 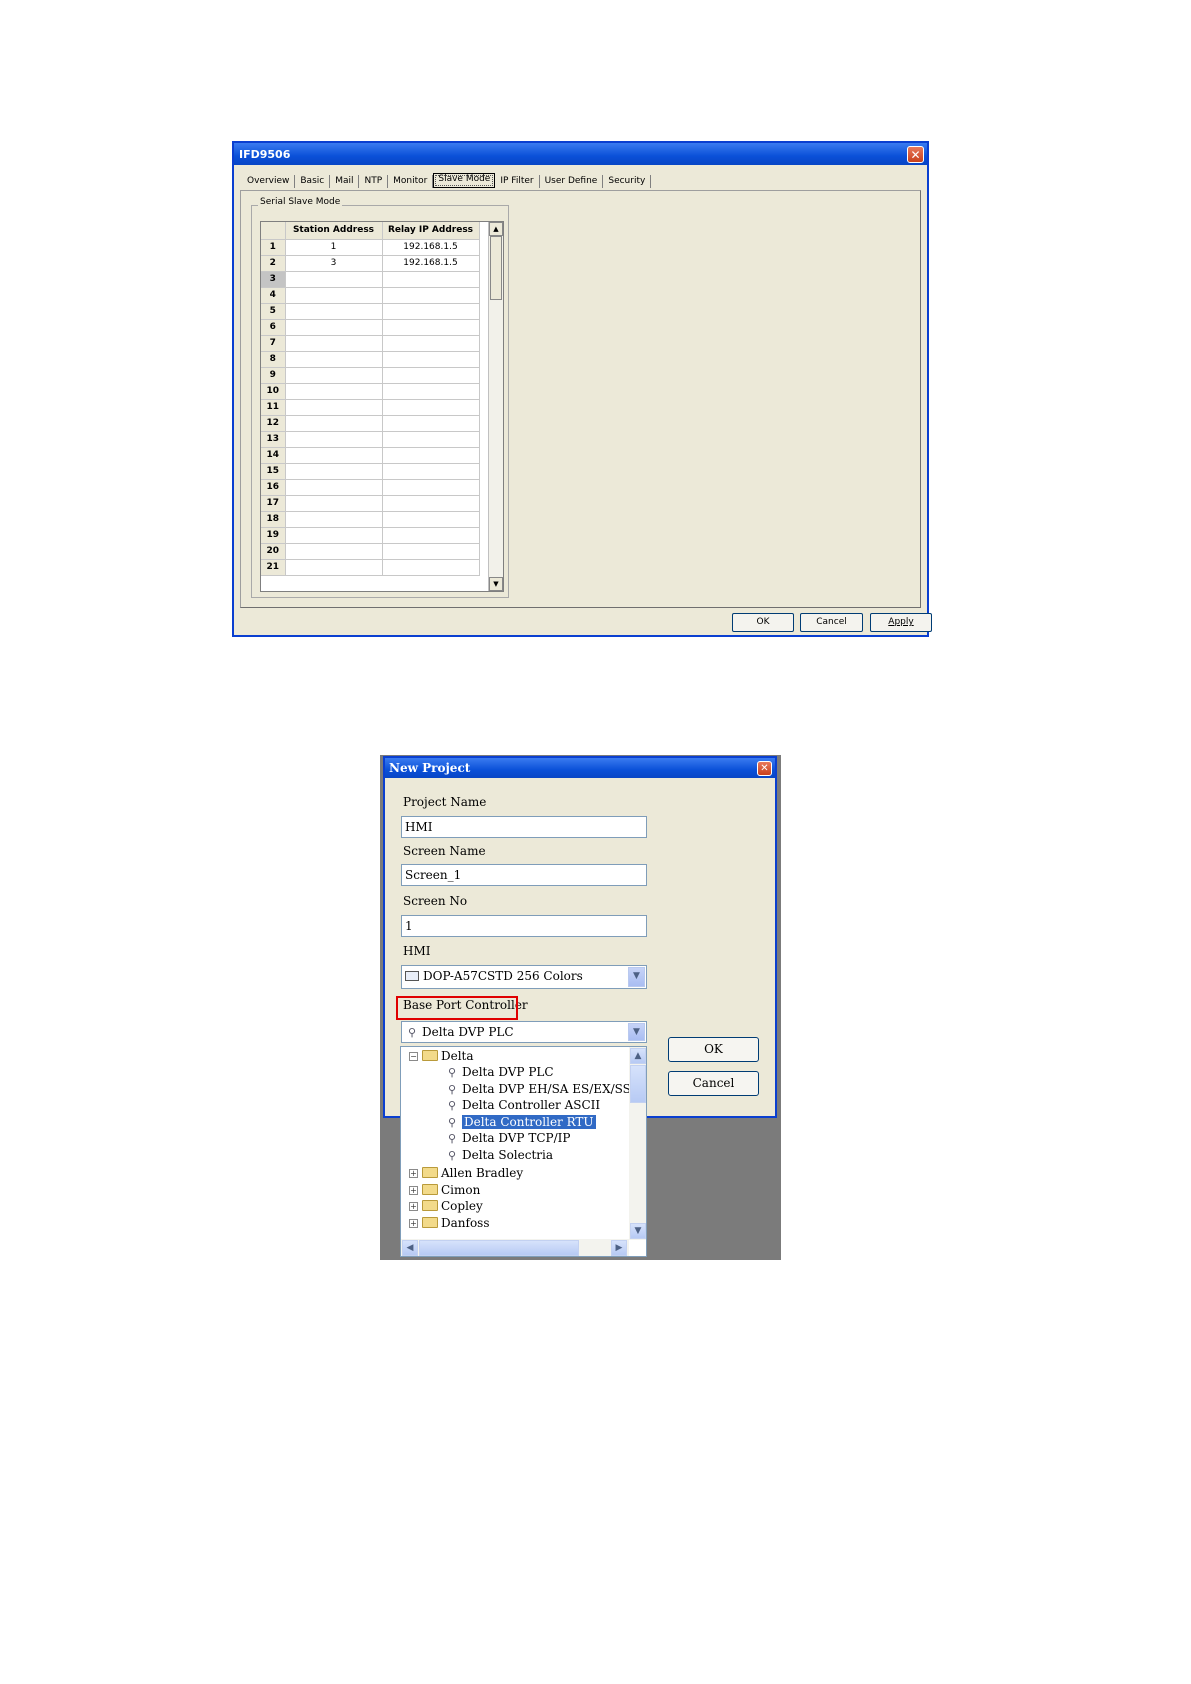 I want to click on table-row: 16, so click(x=370, y=487).